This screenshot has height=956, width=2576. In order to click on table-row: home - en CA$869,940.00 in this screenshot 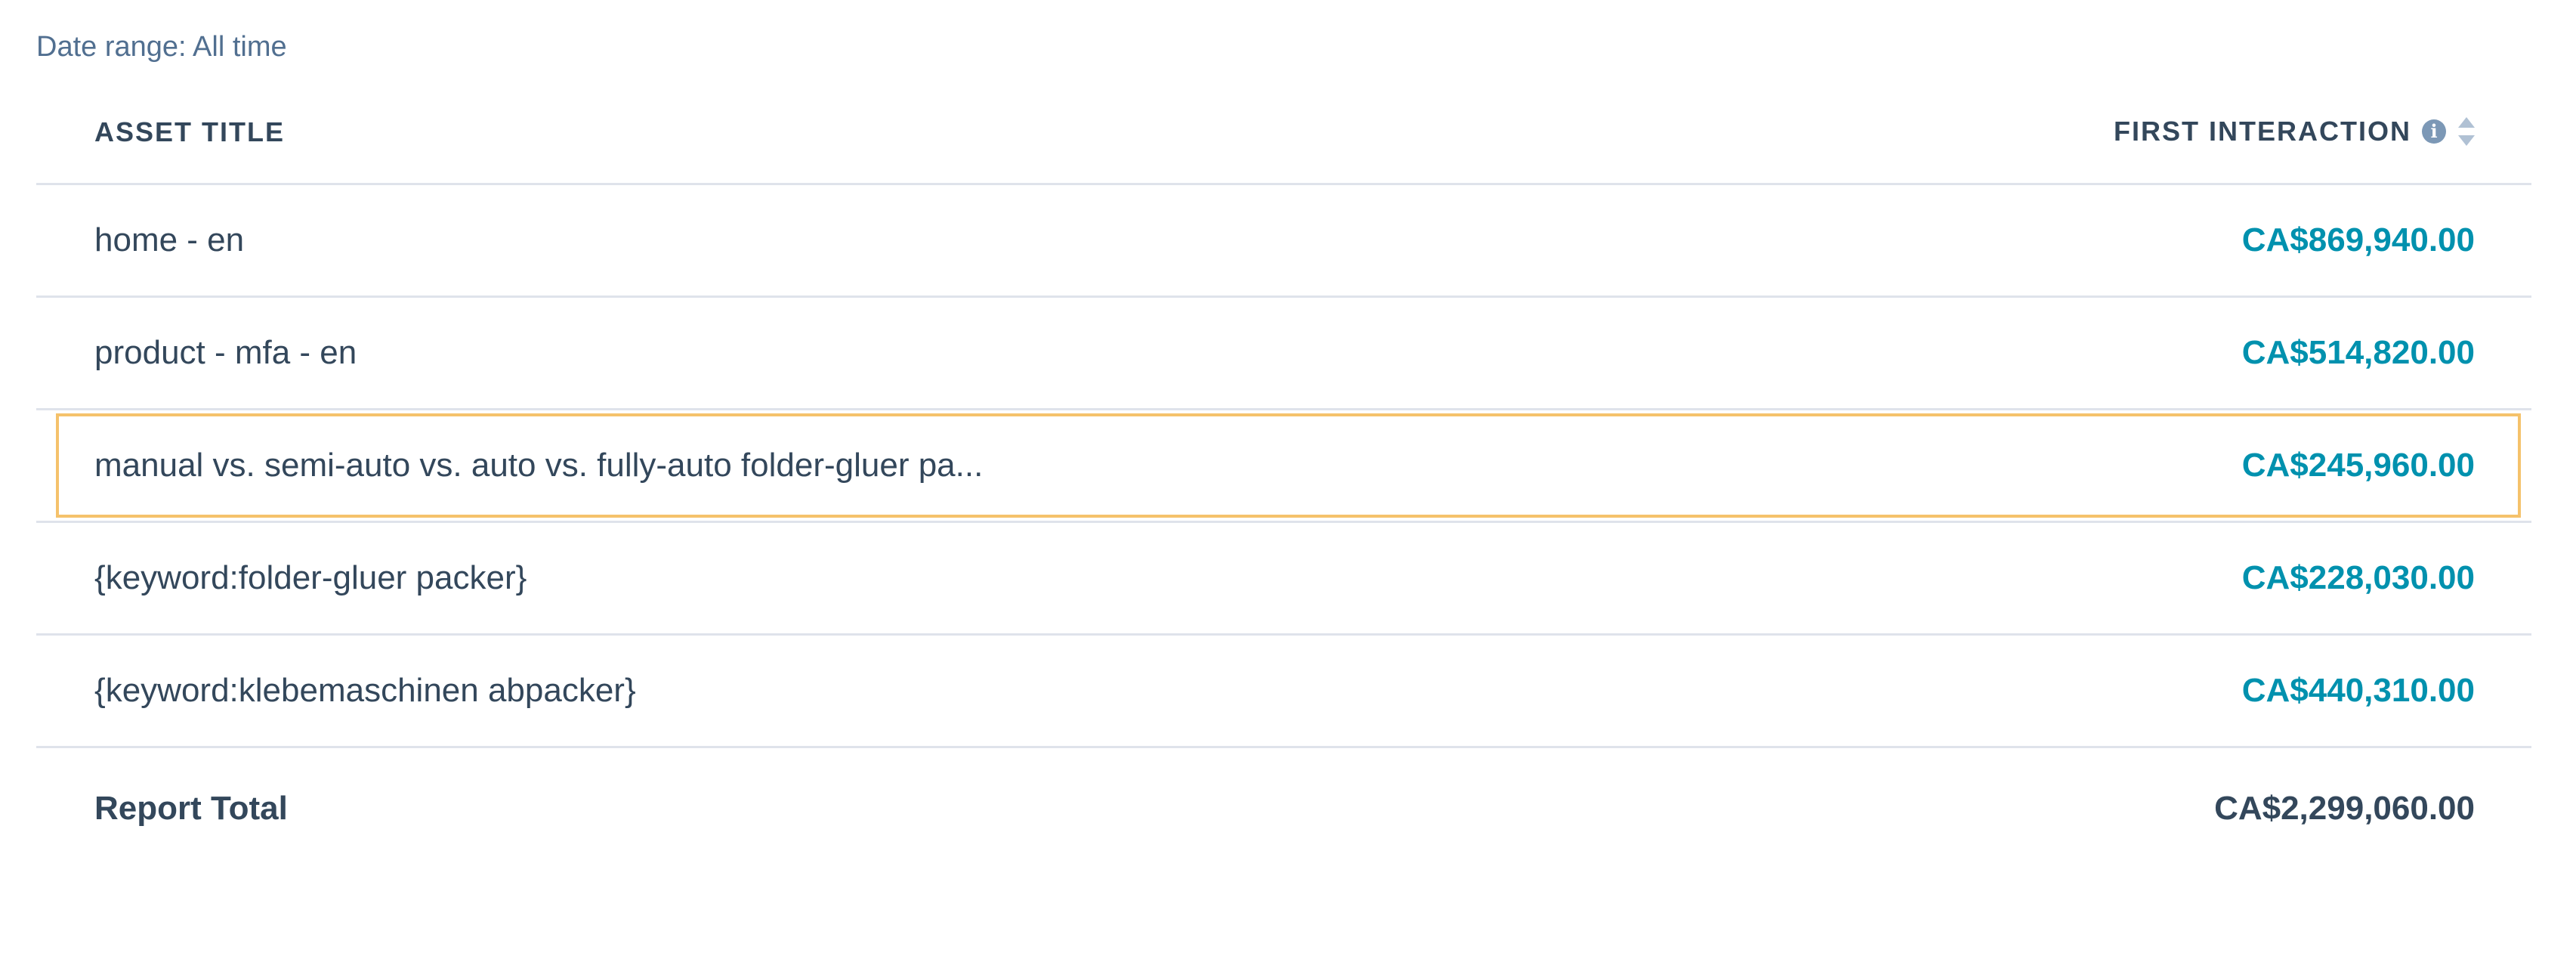, I will do `click(1283, 241)`.